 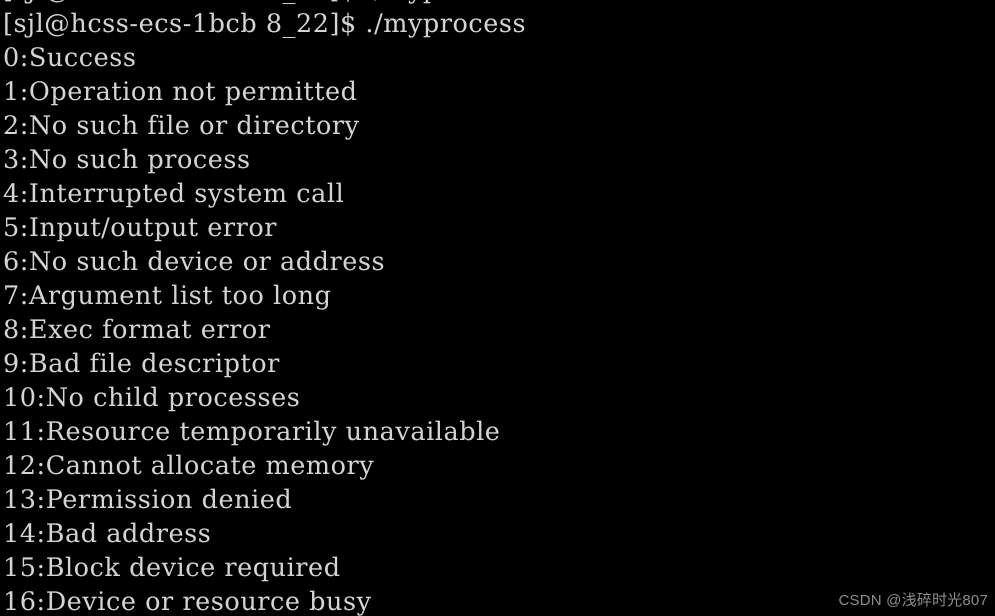 I want to click on terminal-line-text: 12:Cannot allocate memory, so click(x=189, y=466).